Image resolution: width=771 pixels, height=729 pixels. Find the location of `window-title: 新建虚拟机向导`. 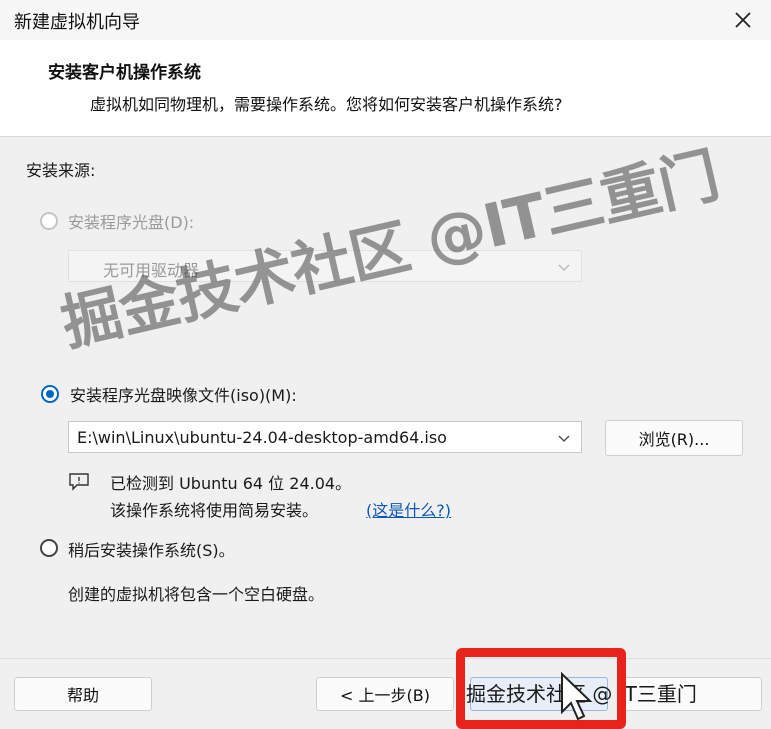

window-title: 新建虚拟机向导 is located at coordinates (77, 22).